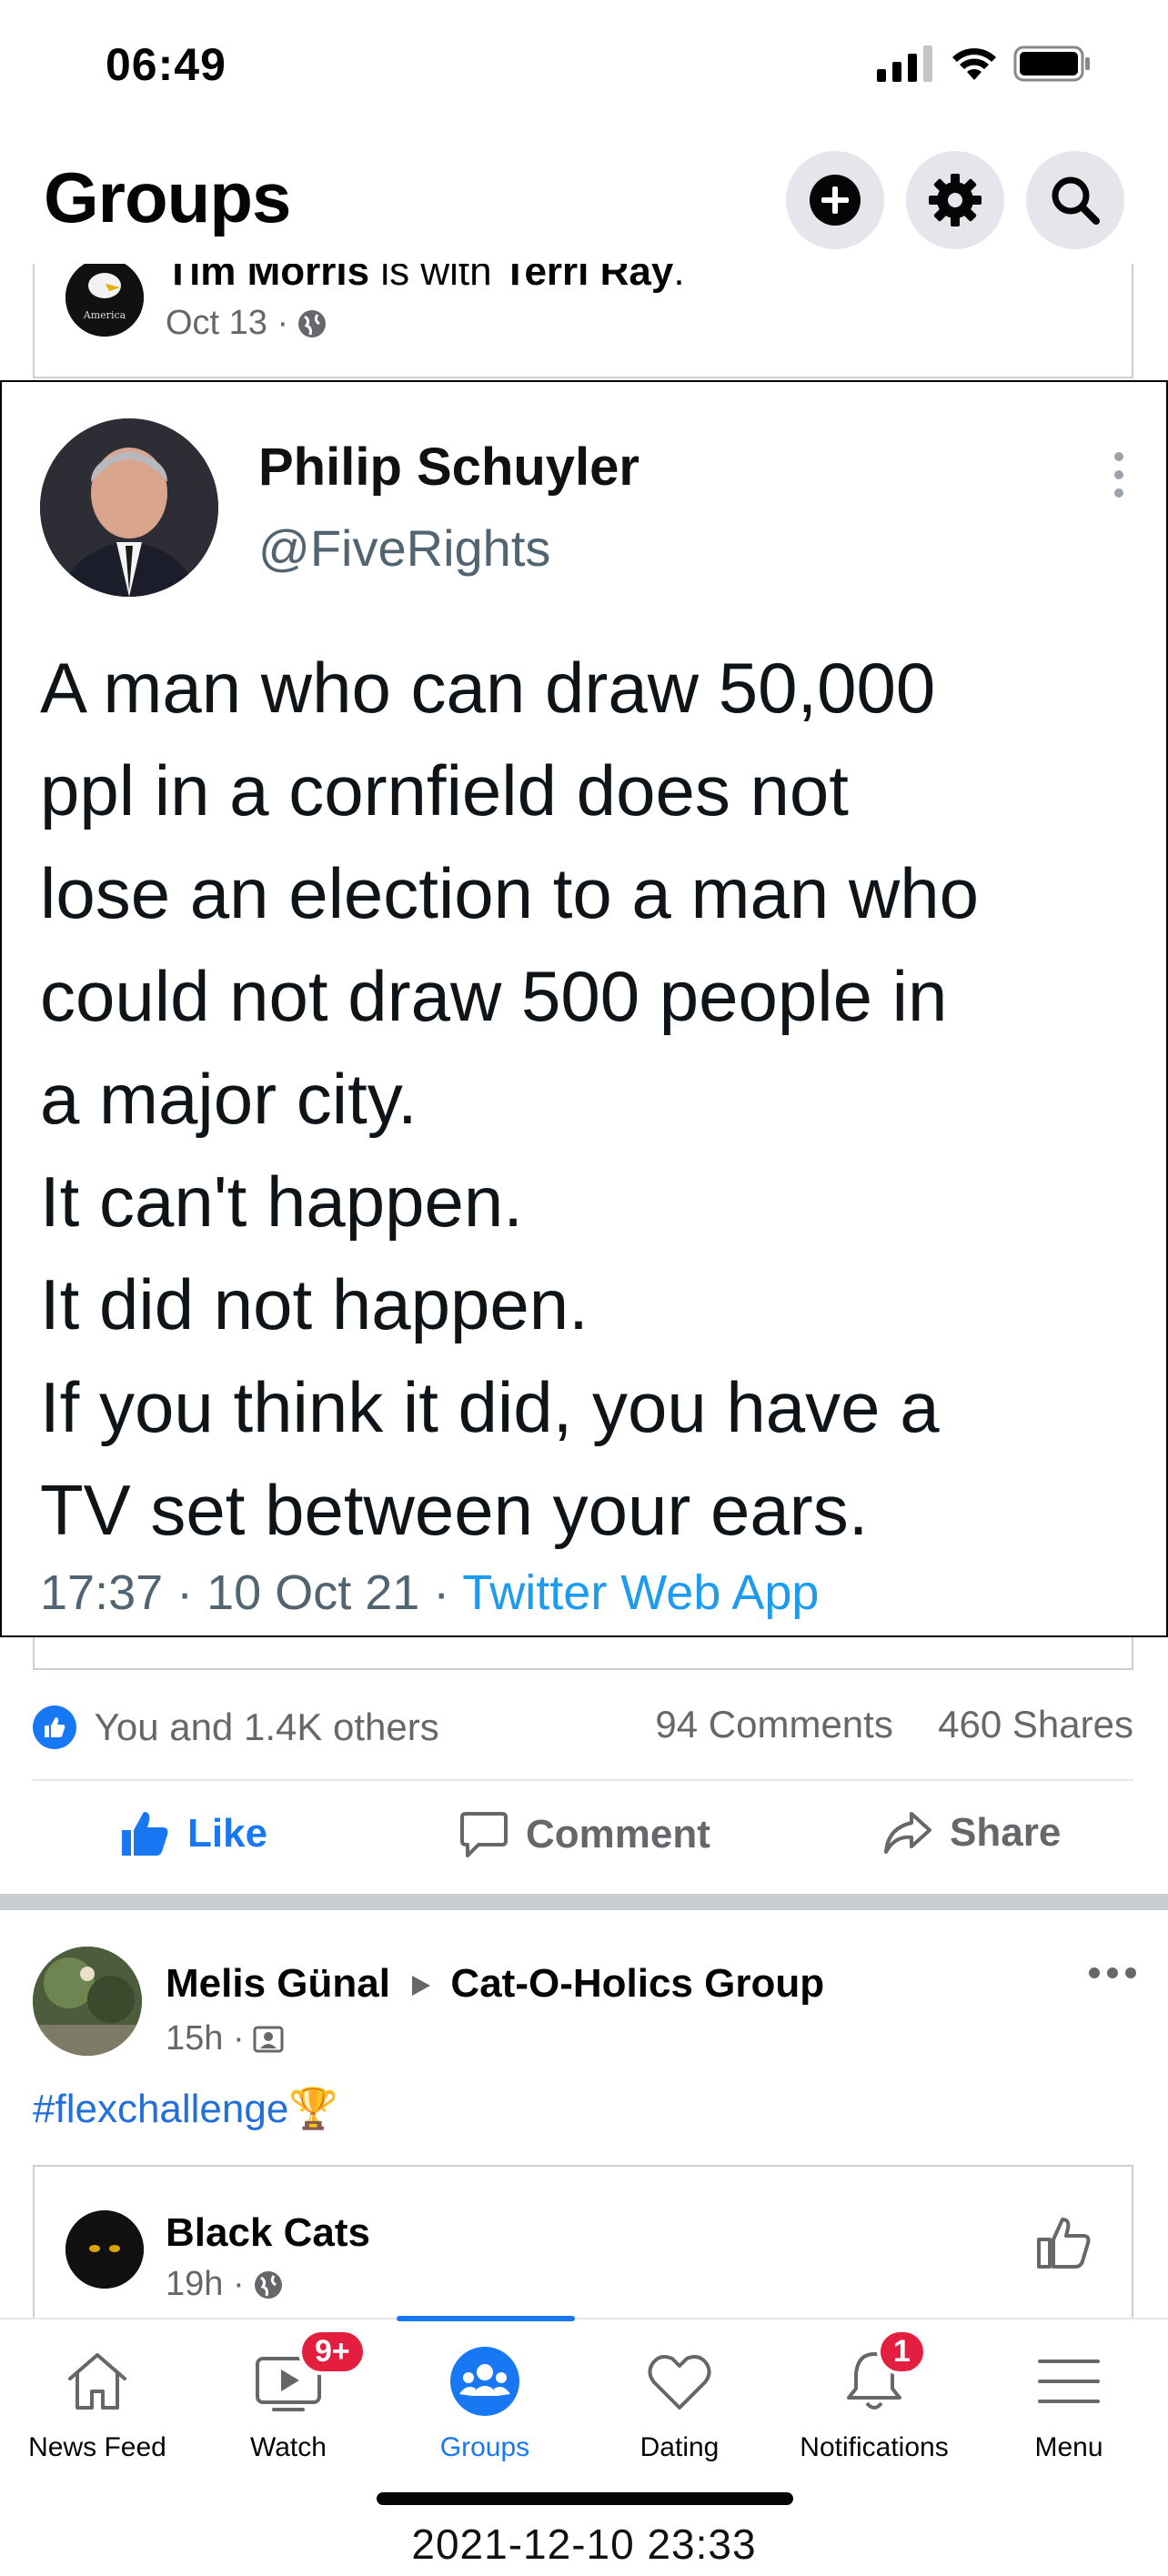 The height and width of the screenshot is (2576, 1168). Describe the element at coordinates (484, 2447) in the screenshot. I see `tab-label: Groups` at that location.